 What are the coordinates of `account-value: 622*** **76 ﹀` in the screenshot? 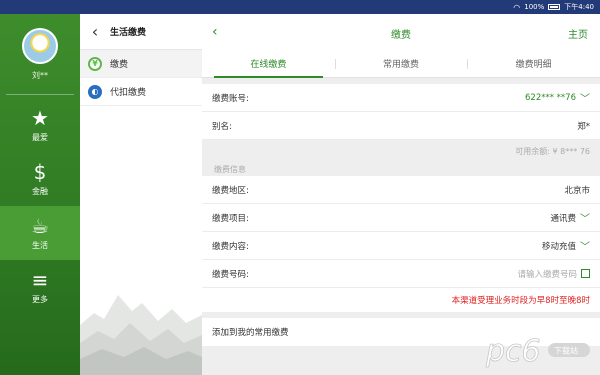 It's located at (557, 98).